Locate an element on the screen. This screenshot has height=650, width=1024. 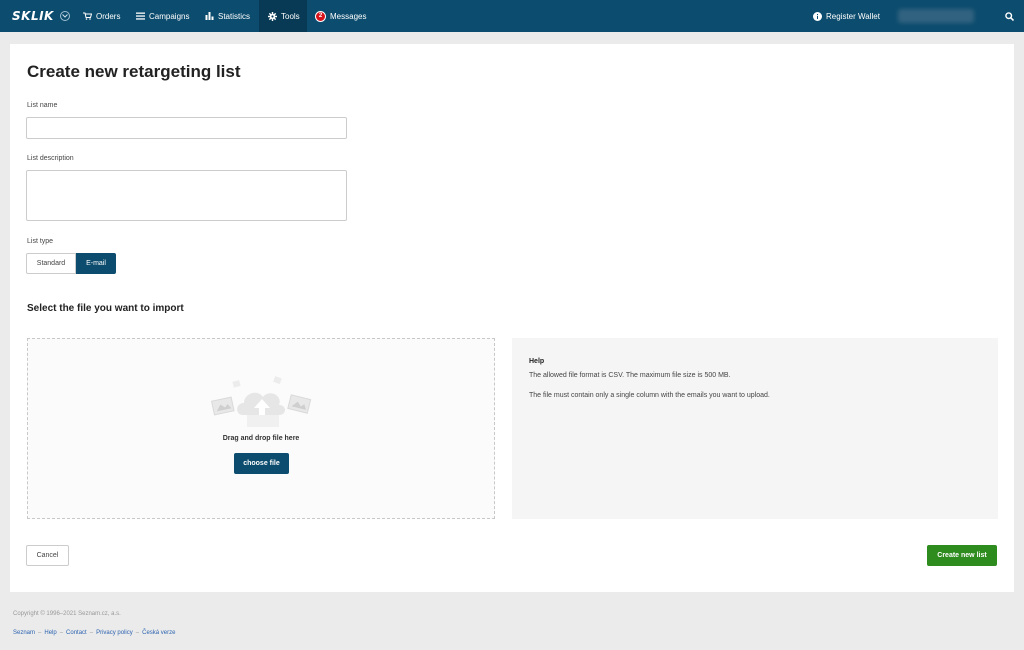
drag-drop-text: Drag and drop file here is located at coordinates (261, 438).